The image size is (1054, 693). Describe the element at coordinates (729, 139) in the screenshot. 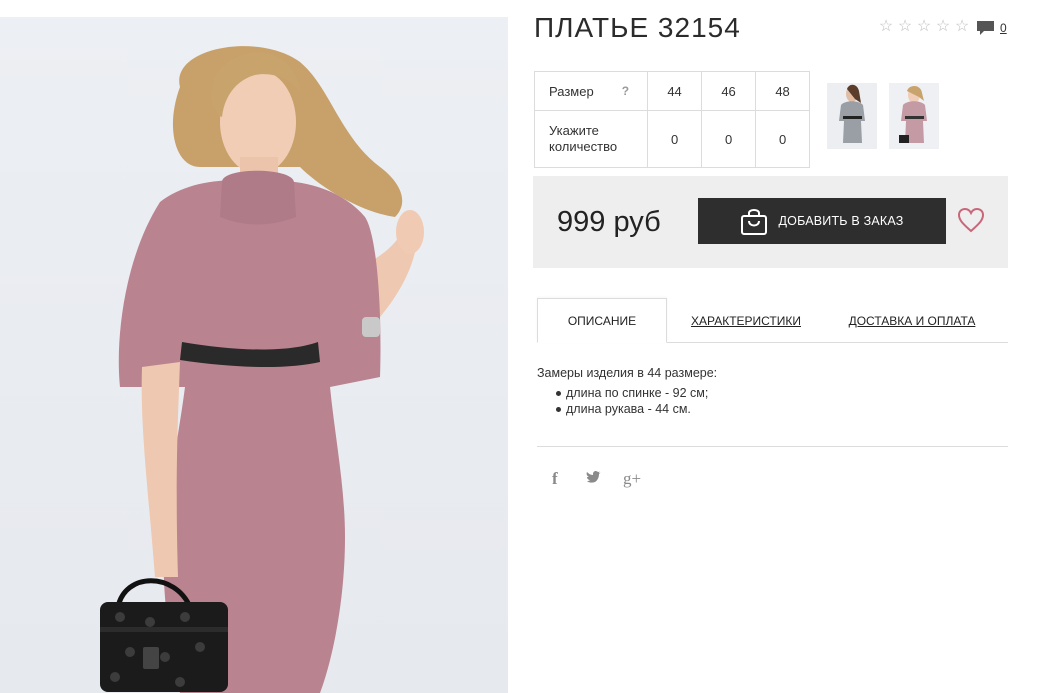

I see `quantity-input-46: 0` at that location.